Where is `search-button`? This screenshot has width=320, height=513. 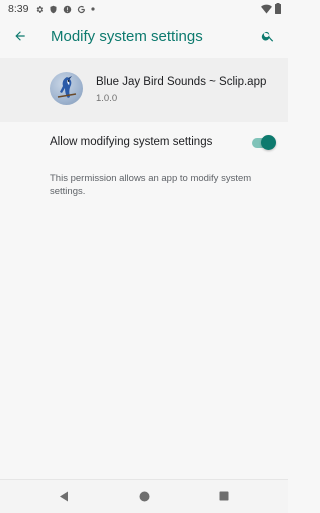 search-button is located at coordinates (268, 36).